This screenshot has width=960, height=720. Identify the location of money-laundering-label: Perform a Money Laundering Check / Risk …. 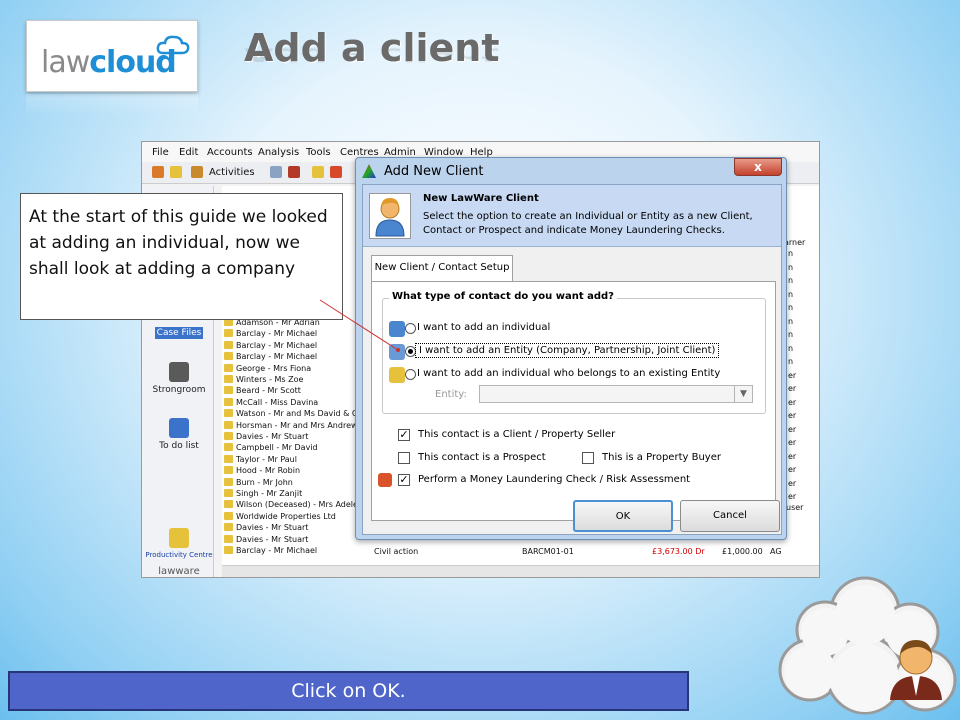
(554, 479).